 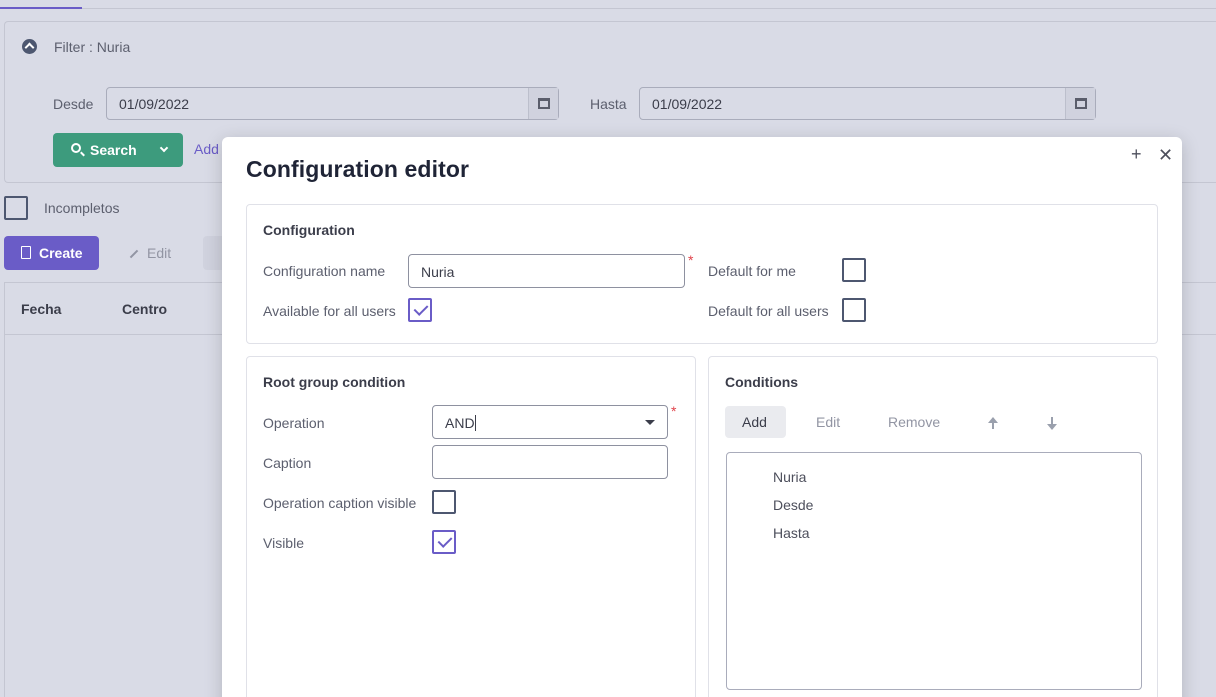 I want to click on desde-date-field: 01/09/2022, so click(x=332, y=103).